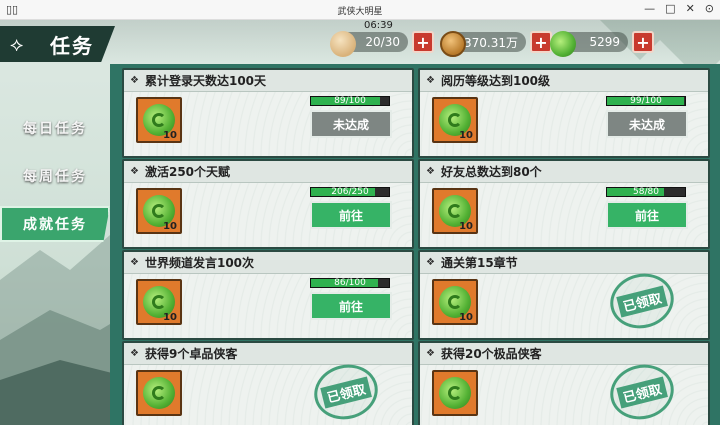 The image size is (720, 425). Describe the element at coordinates (491, 172) in the screenshot. I see `task-title: 好友总数达到80个` at that location.